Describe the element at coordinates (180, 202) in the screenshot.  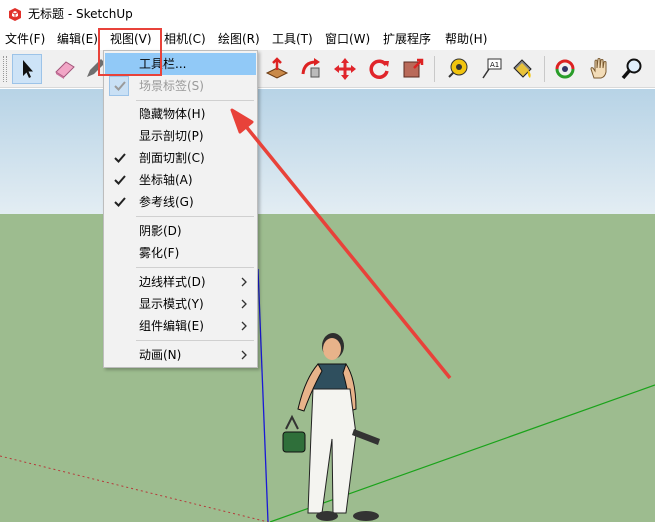
I see `menu-item-guides: 参考线(G)` at that location.